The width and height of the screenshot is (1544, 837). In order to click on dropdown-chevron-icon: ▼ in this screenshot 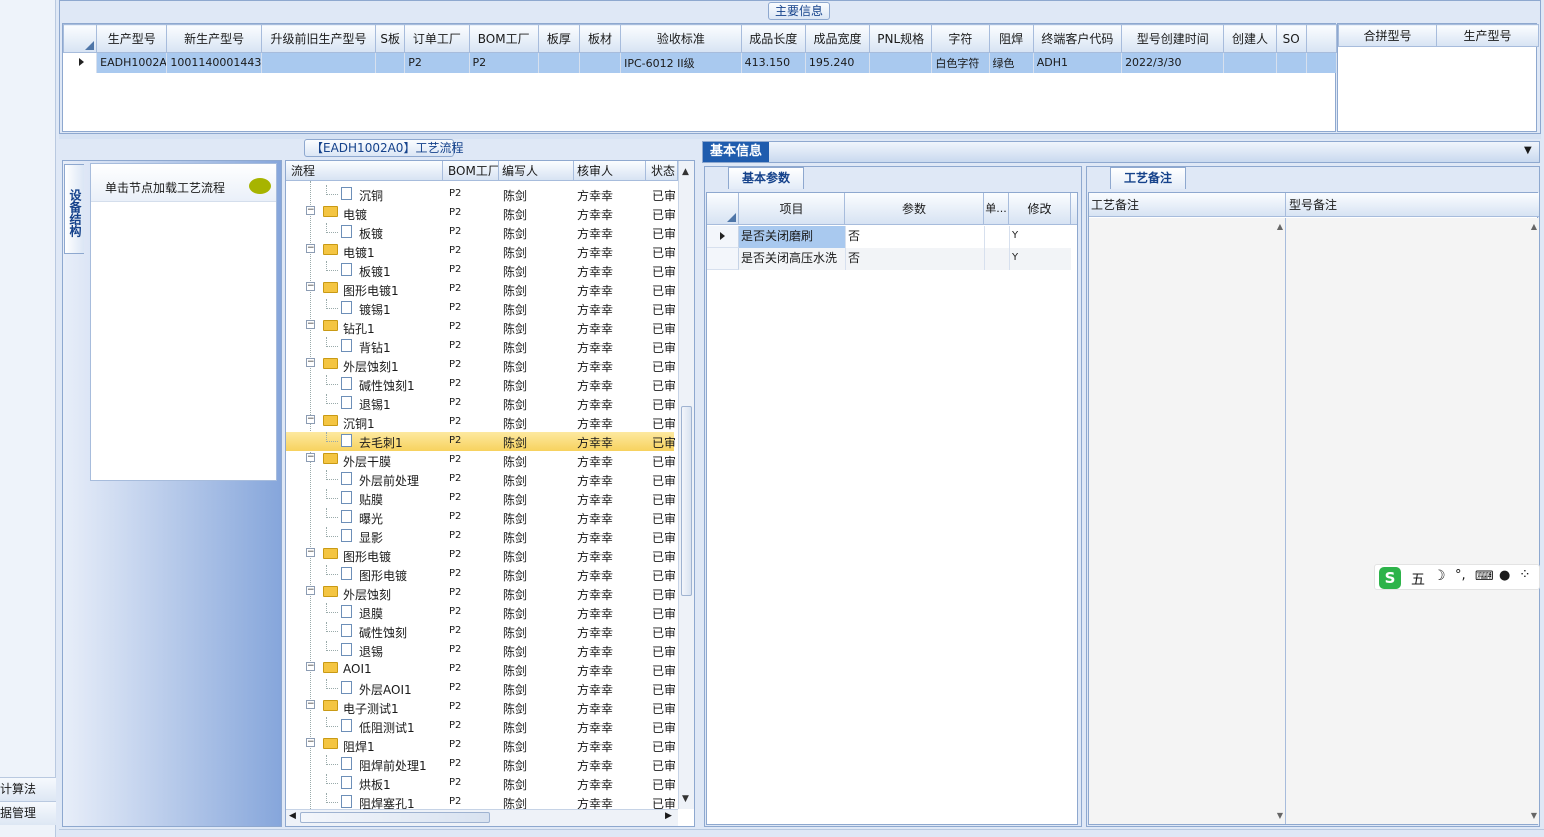, I will do `click(1528, 150)`.